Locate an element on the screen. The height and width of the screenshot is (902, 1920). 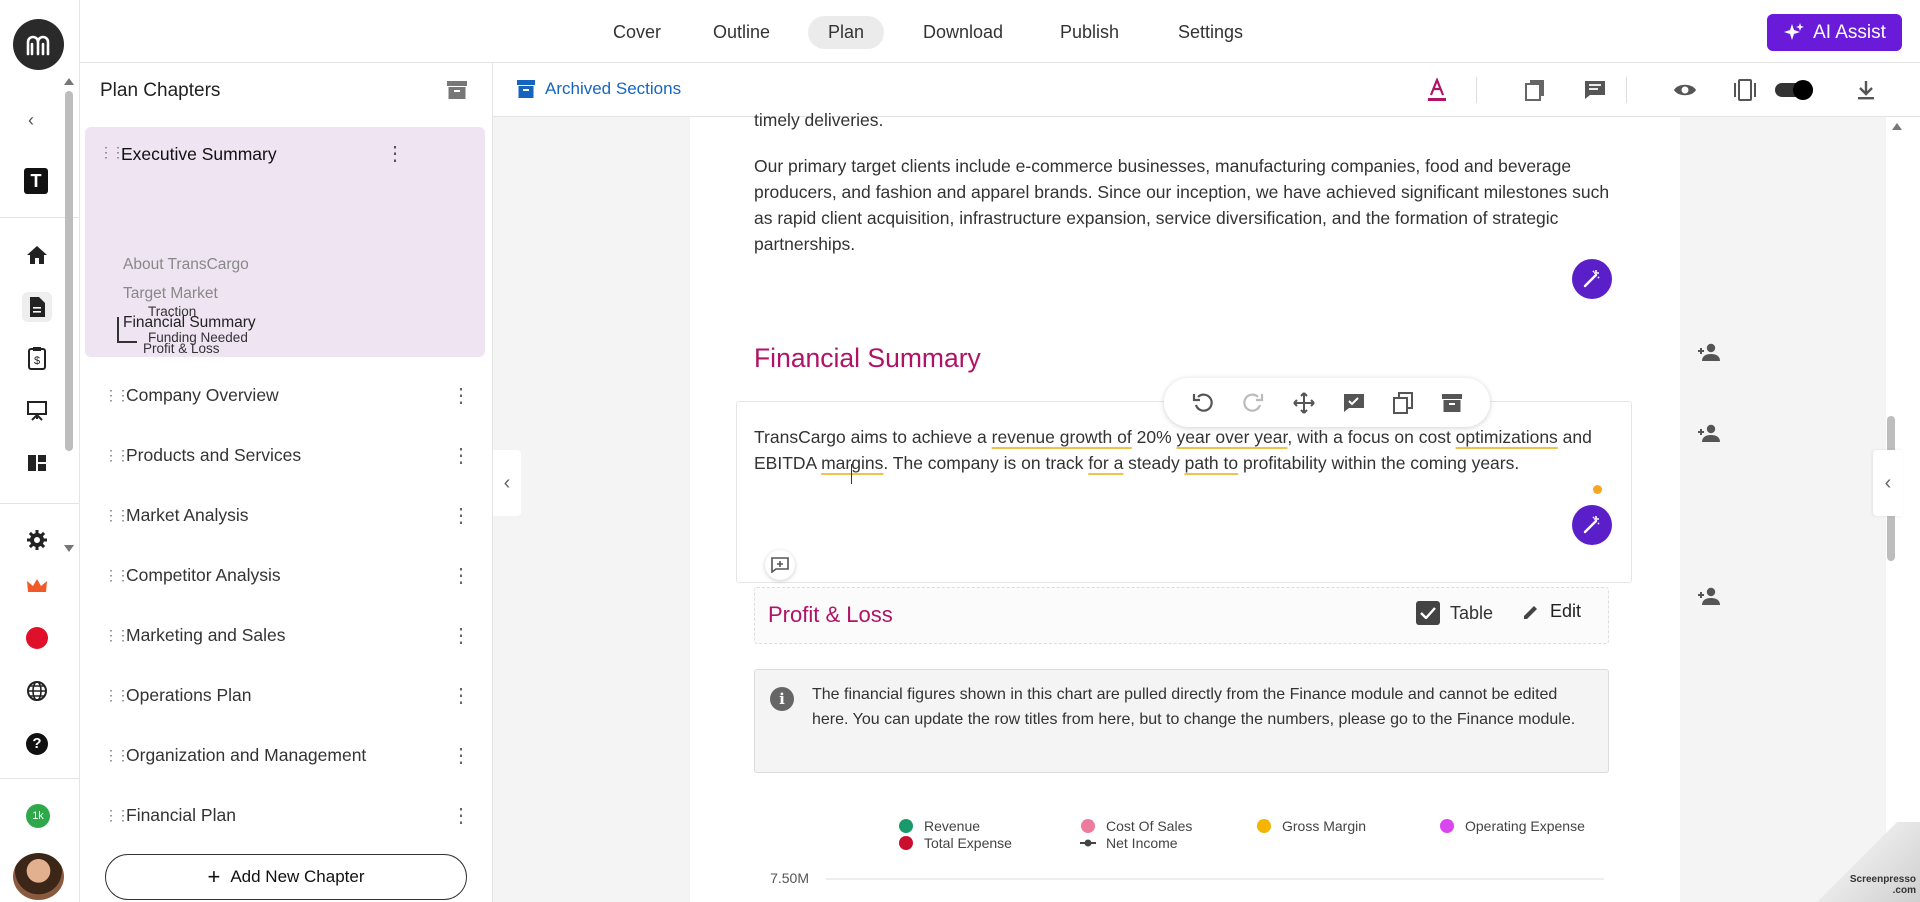
finance-clipboard-icon: $ is located at coordinates (37, 358).